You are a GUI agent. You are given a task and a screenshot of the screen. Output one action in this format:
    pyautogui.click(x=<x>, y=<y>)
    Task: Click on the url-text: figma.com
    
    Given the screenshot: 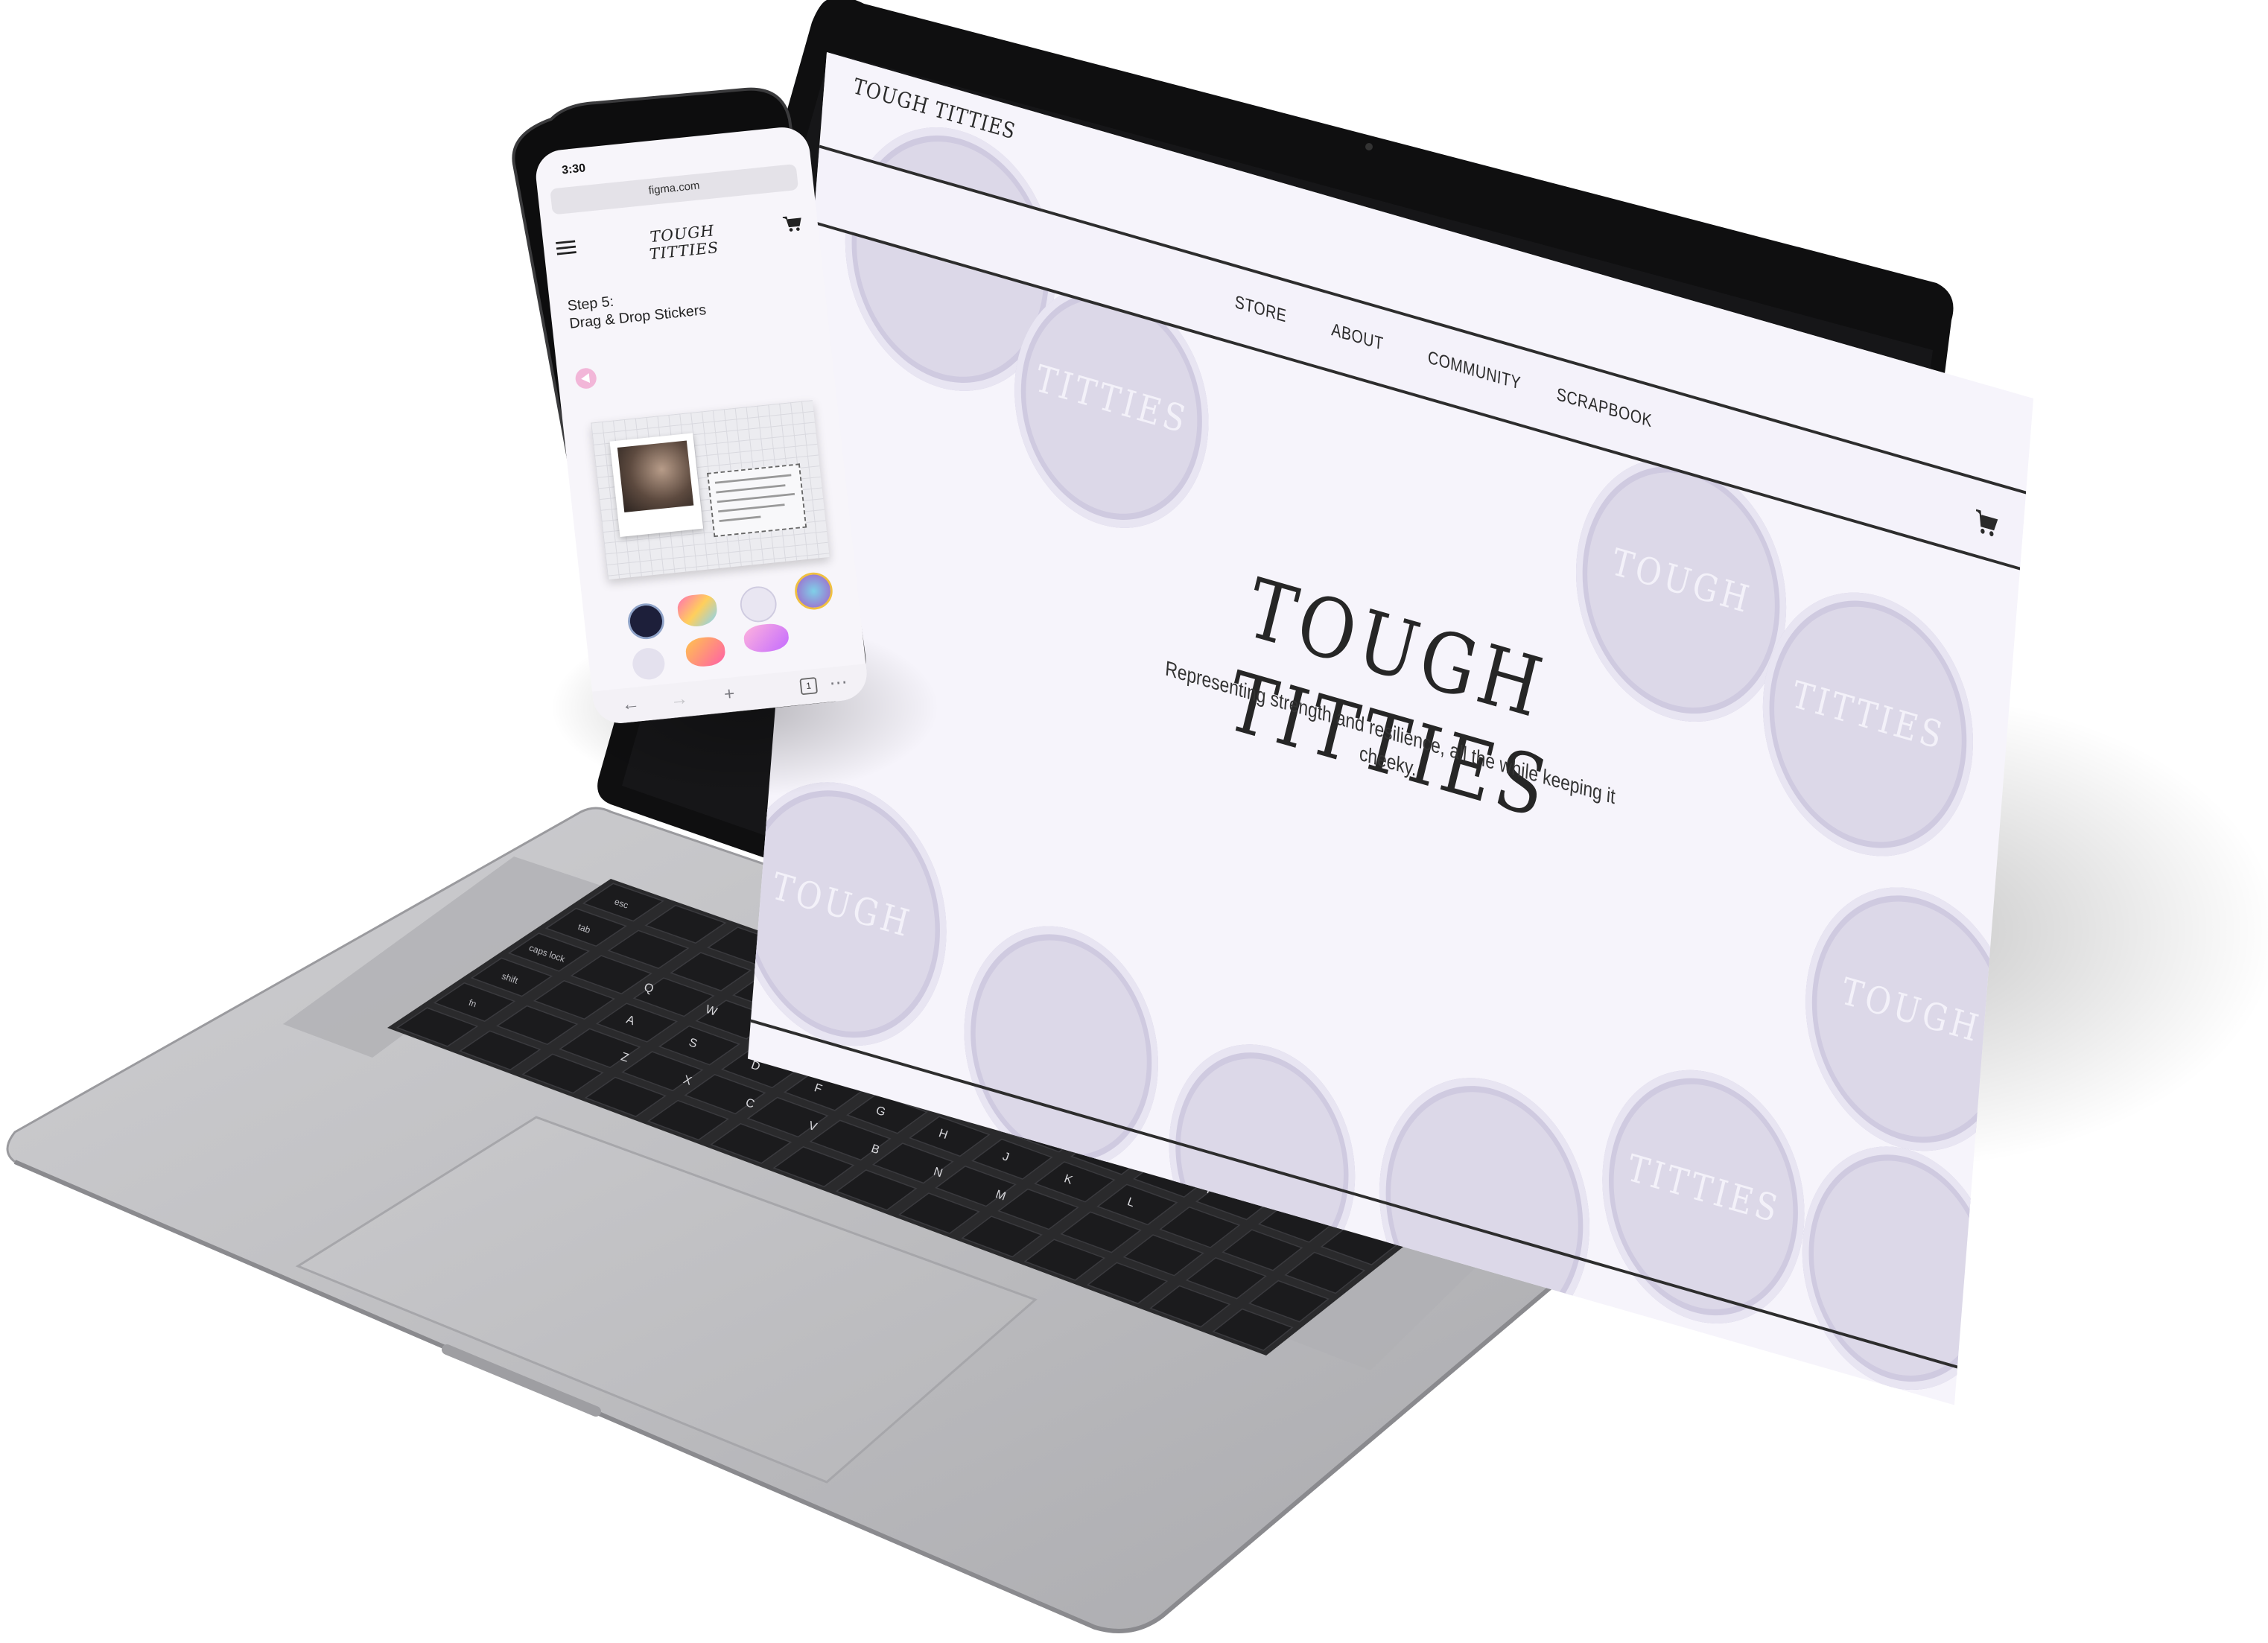 What is the action you would take?
    pyautogui.click(x=674, y=188)
    